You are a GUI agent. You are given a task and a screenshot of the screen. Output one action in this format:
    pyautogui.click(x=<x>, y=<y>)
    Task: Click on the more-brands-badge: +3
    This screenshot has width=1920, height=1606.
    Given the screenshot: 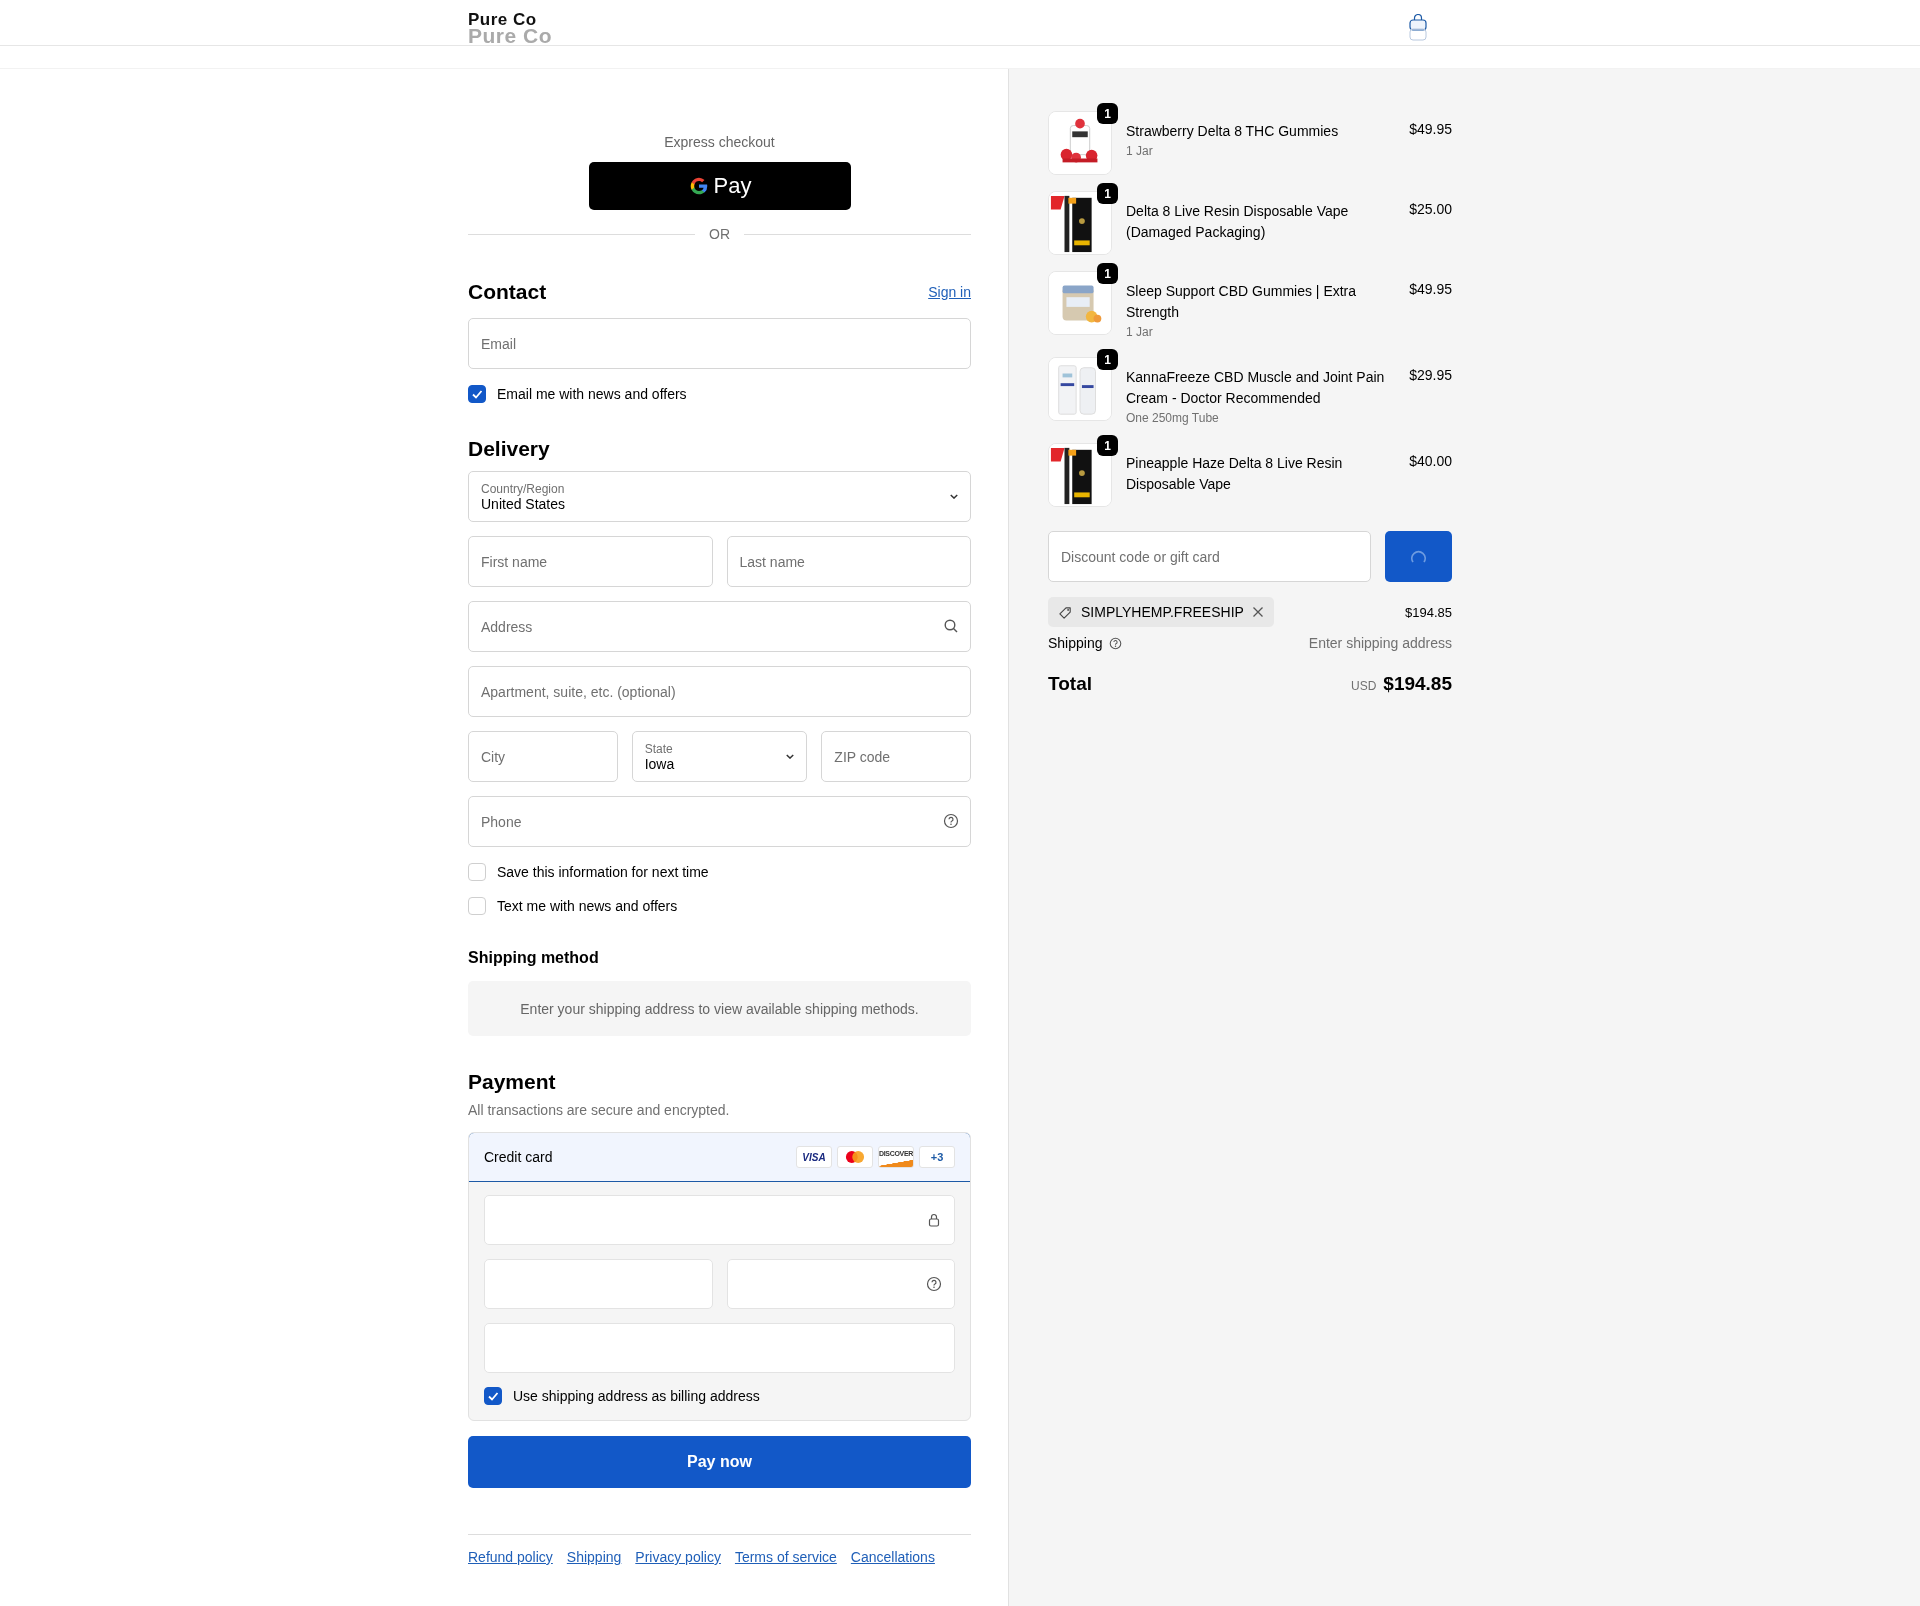 What is the action you would take?
    pyautogui.click(x=937, y=1157)
    